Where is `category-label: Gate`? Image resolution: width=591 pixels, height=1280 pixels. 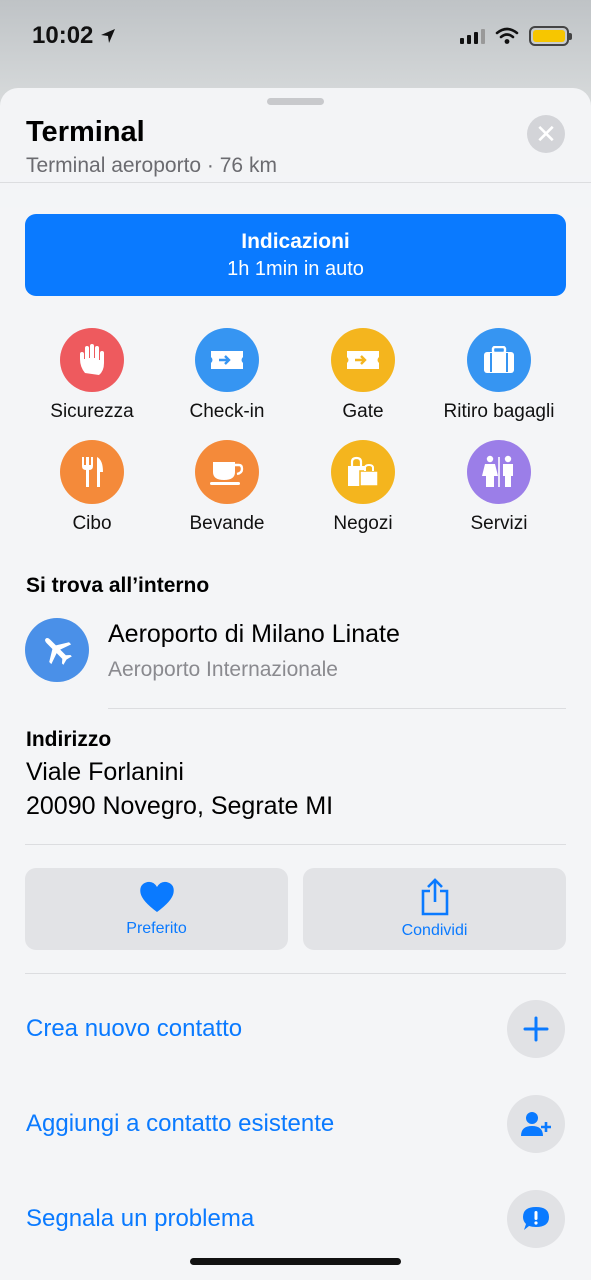
category-label: Gate is located at coordinates (363, 411).